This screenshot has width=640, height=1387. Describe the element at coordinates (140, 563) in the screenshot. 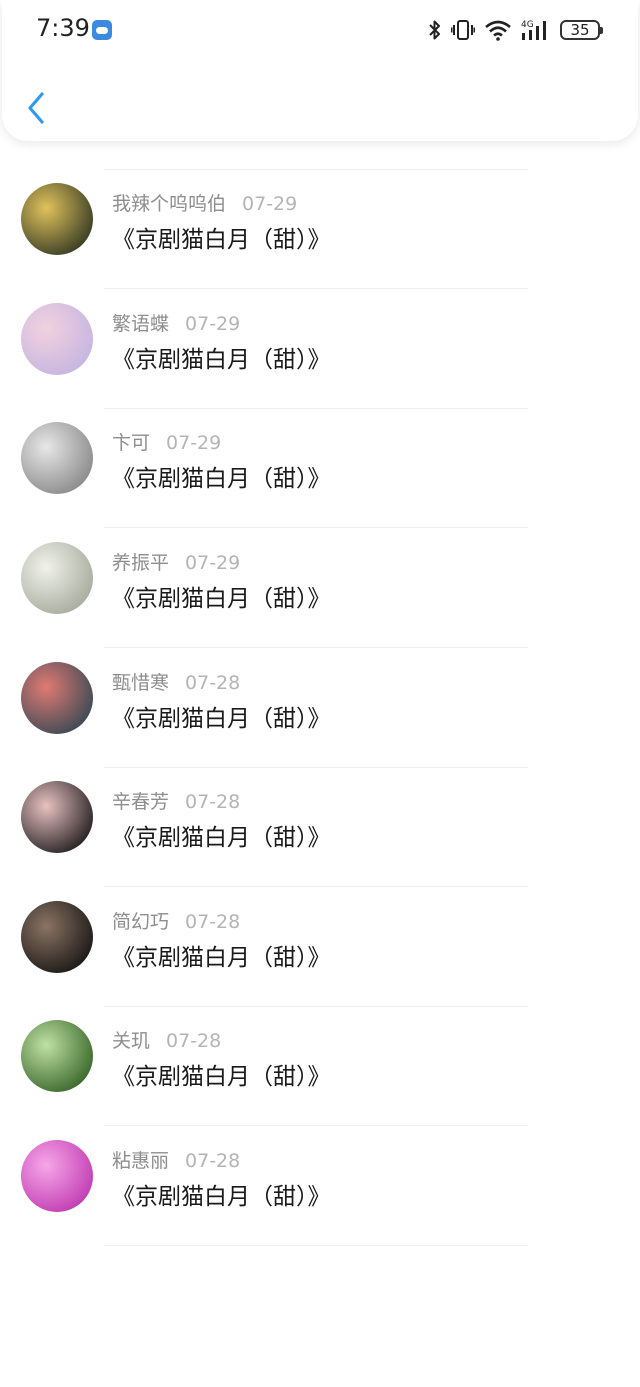

I see `user-name: 养振平` at that location.